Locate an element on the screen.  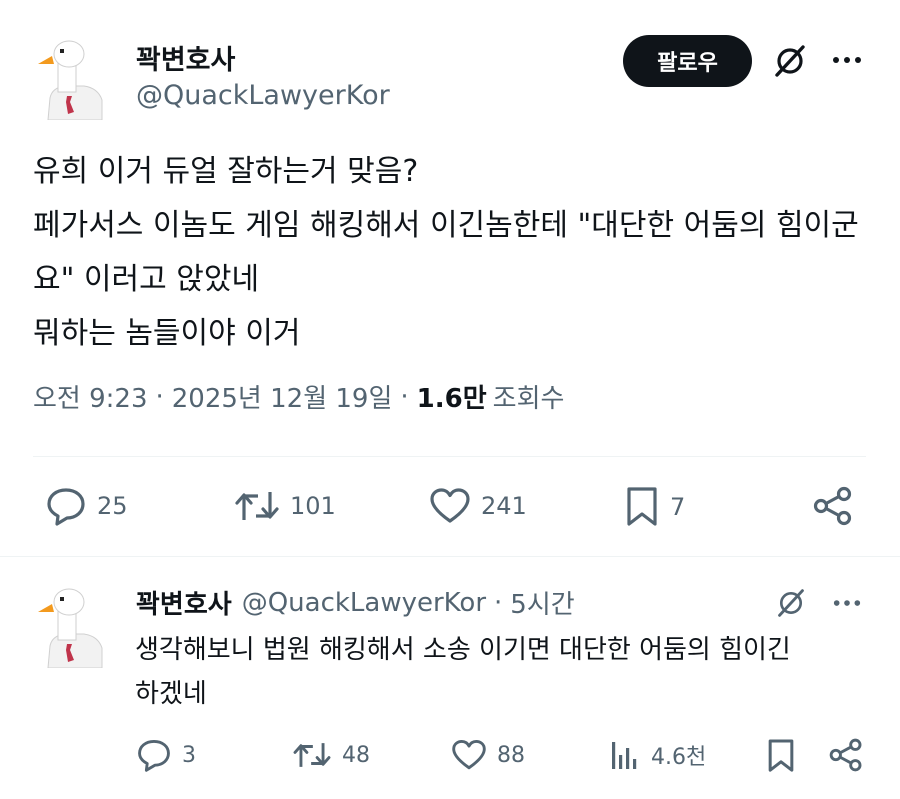
reply-time: 5시간 is located at coordinates (542, 602).